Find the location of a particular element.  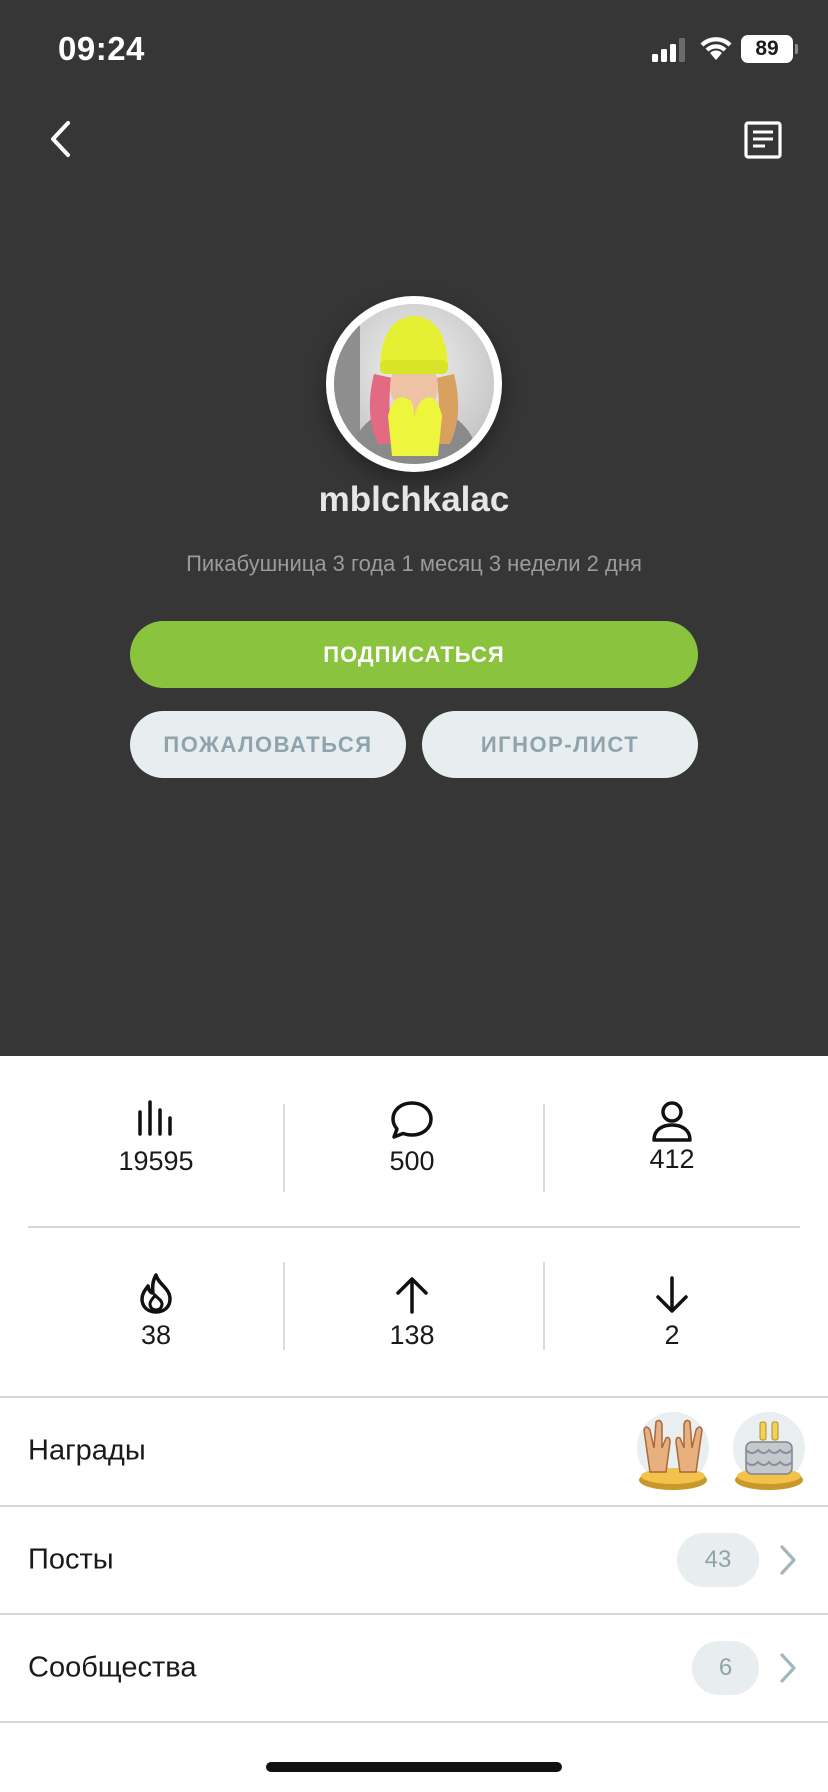

wifi-icon is located at coordinates (716, 48).